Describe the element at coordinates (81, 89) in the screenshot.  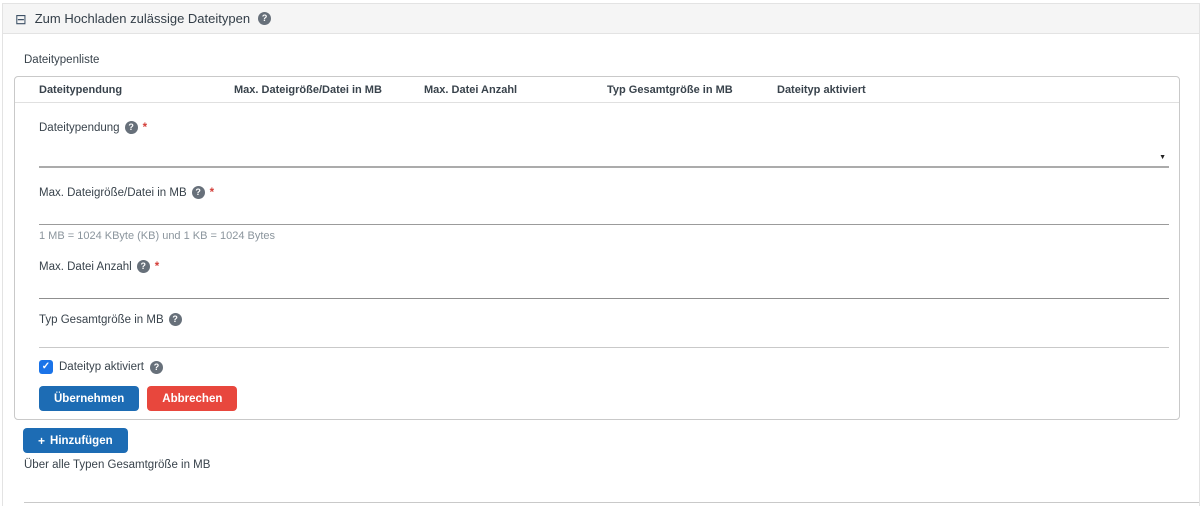
I see `column-header-extension: Dateitypendung` at that location.